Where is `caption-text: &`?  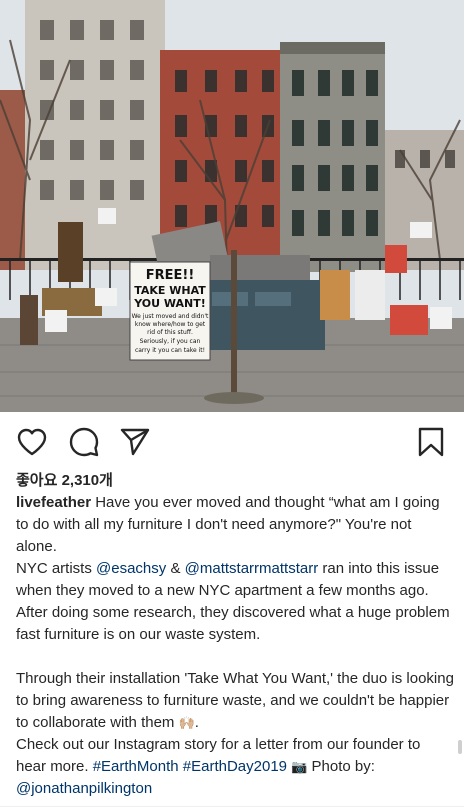
caption-text: & is located at coordinates (175, 568).